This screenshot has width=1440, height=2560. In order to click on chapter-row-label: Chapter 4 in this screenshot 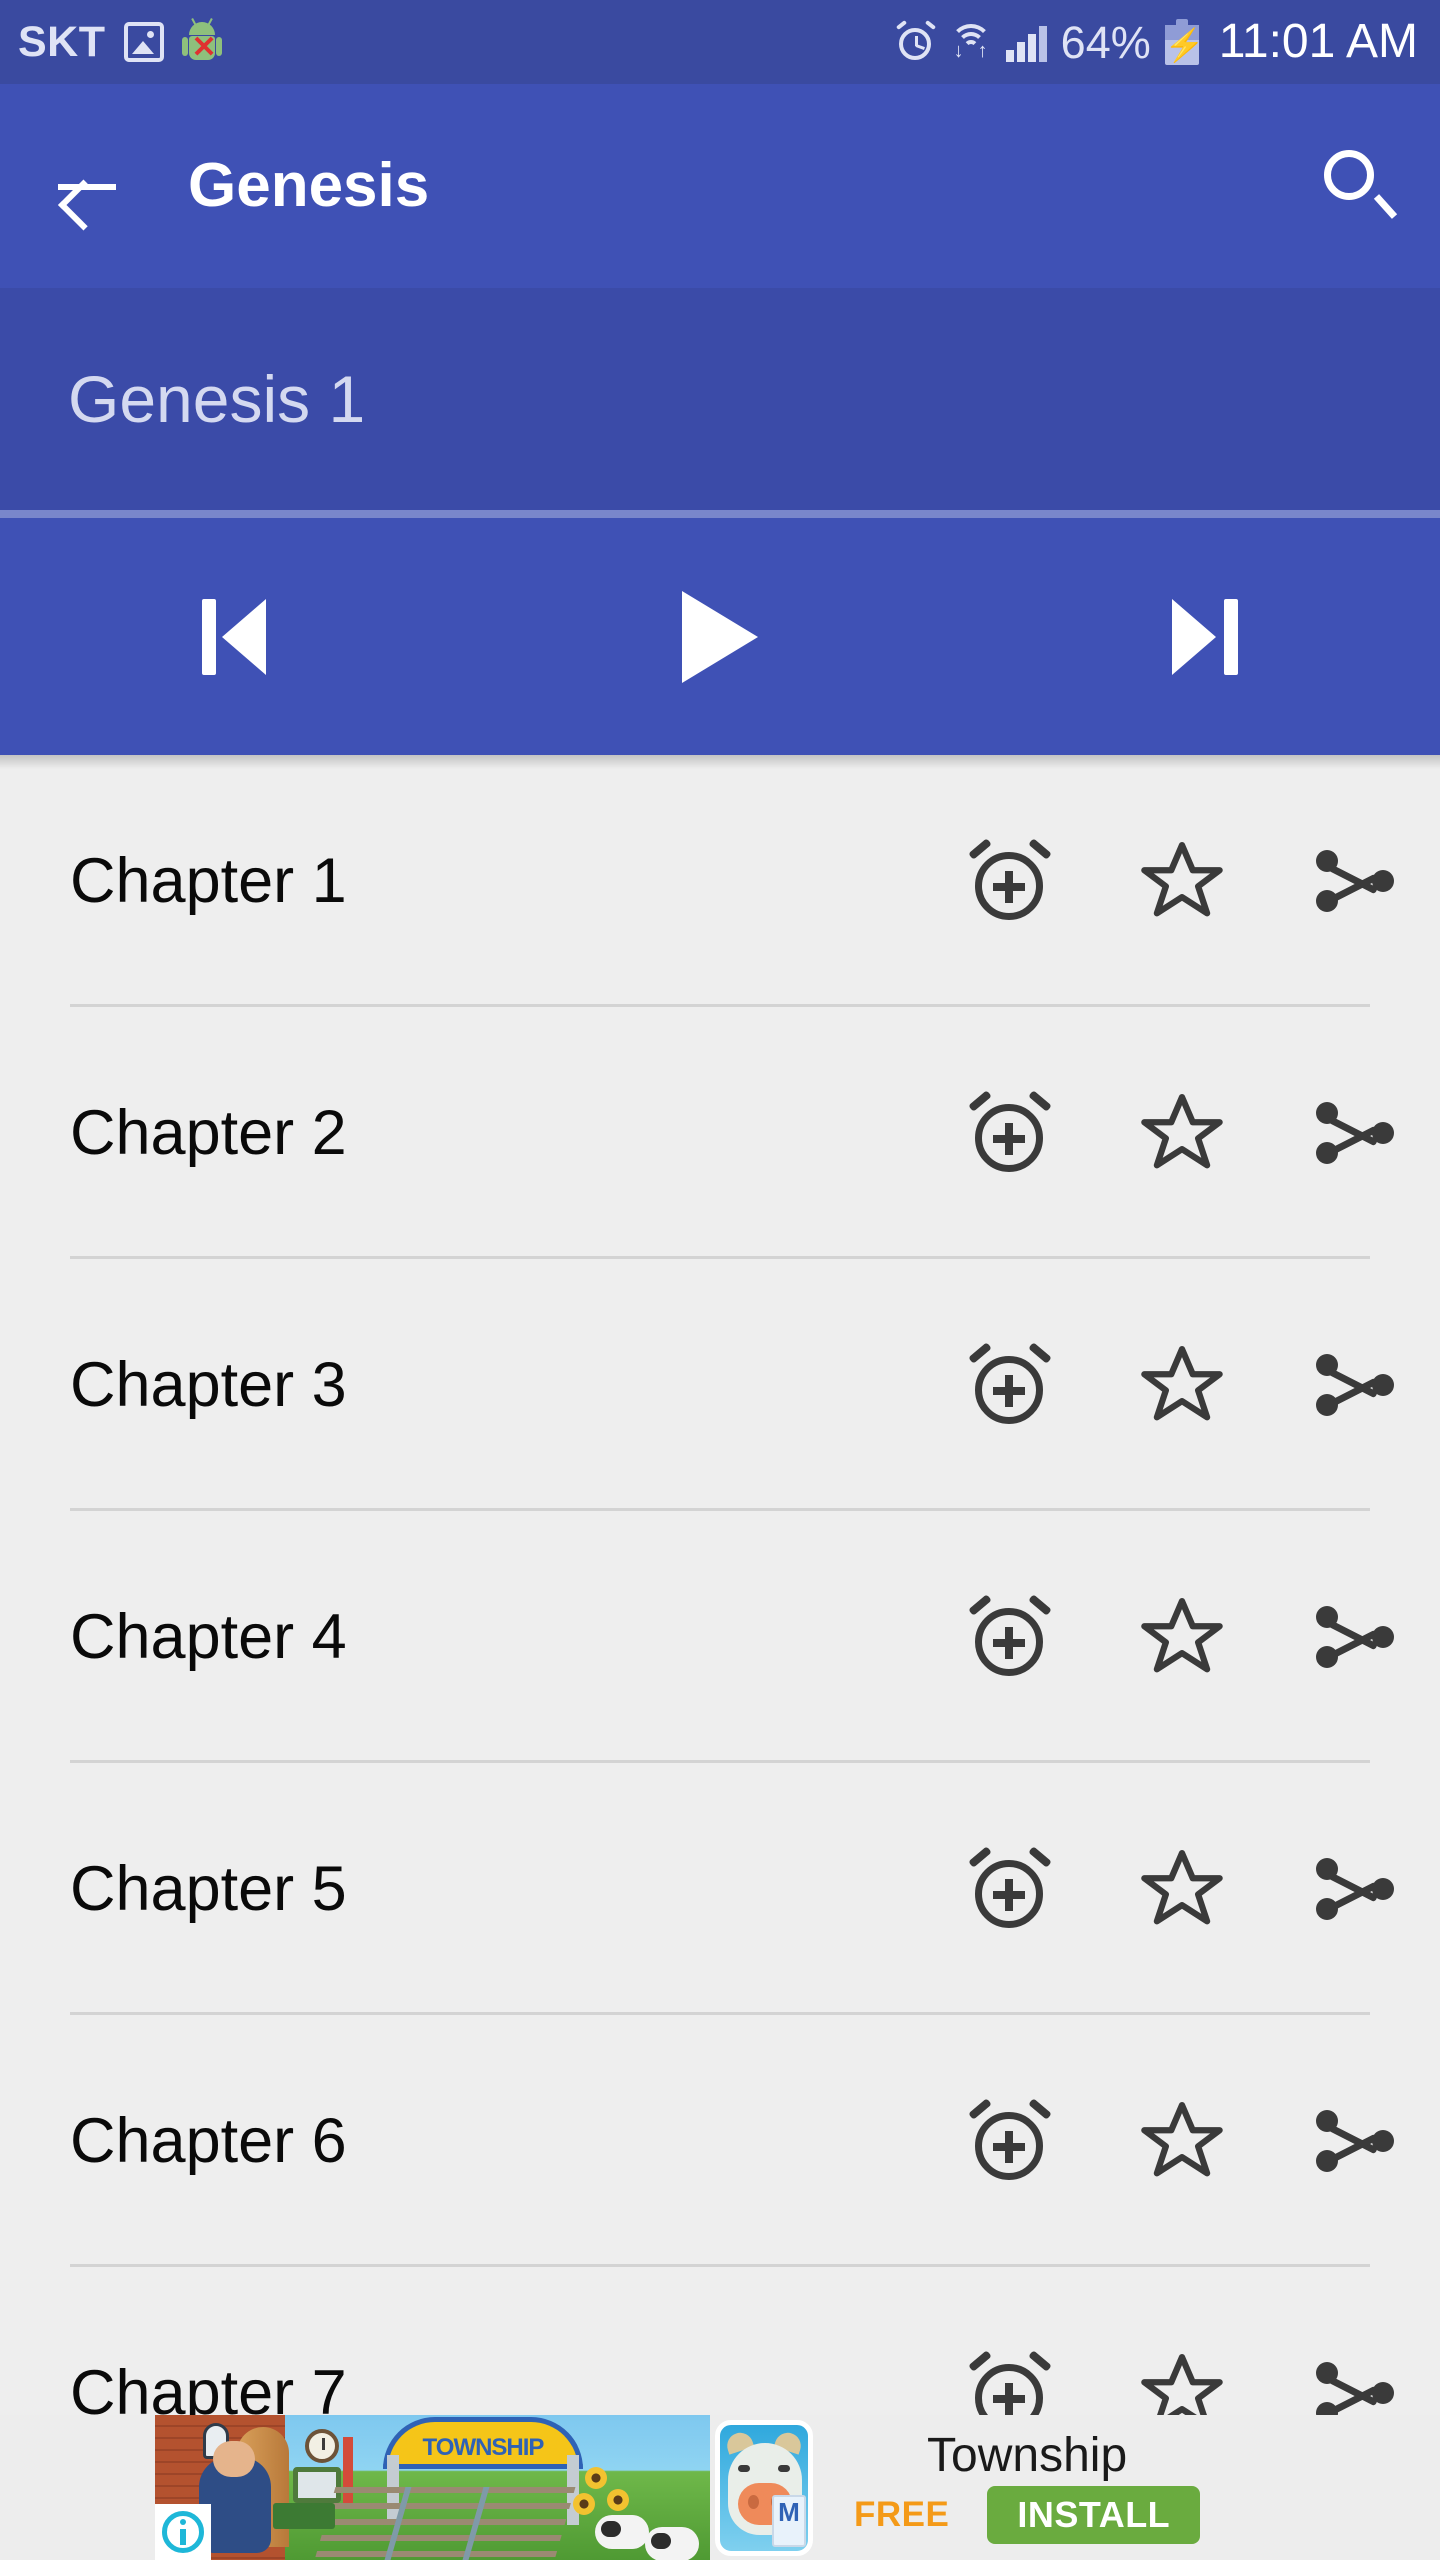, I will do `click(208, 1636)`.